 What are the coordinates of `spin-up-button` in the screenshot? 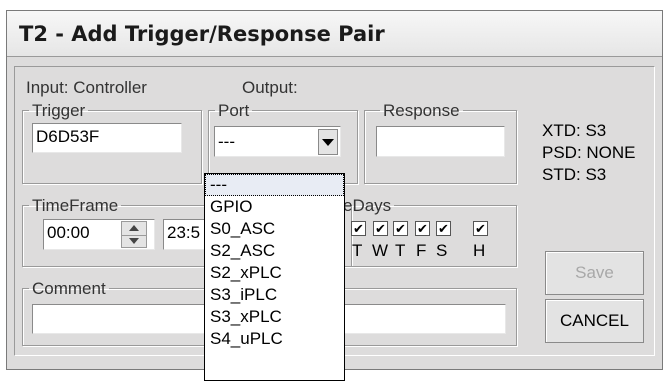 It's located at (134, 228).